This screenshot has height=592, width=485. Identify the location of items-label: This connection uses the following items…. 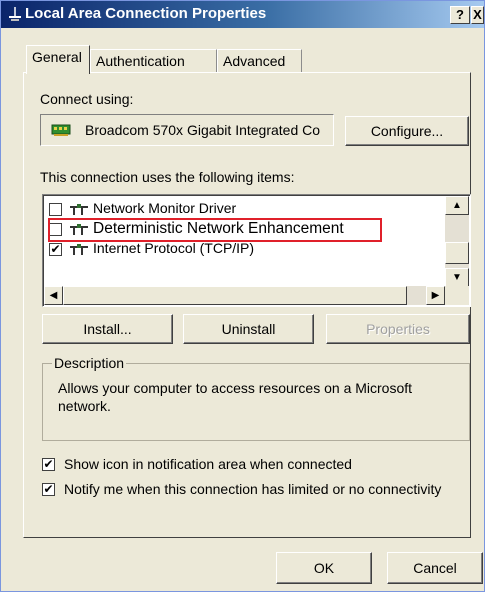
(167, 177).